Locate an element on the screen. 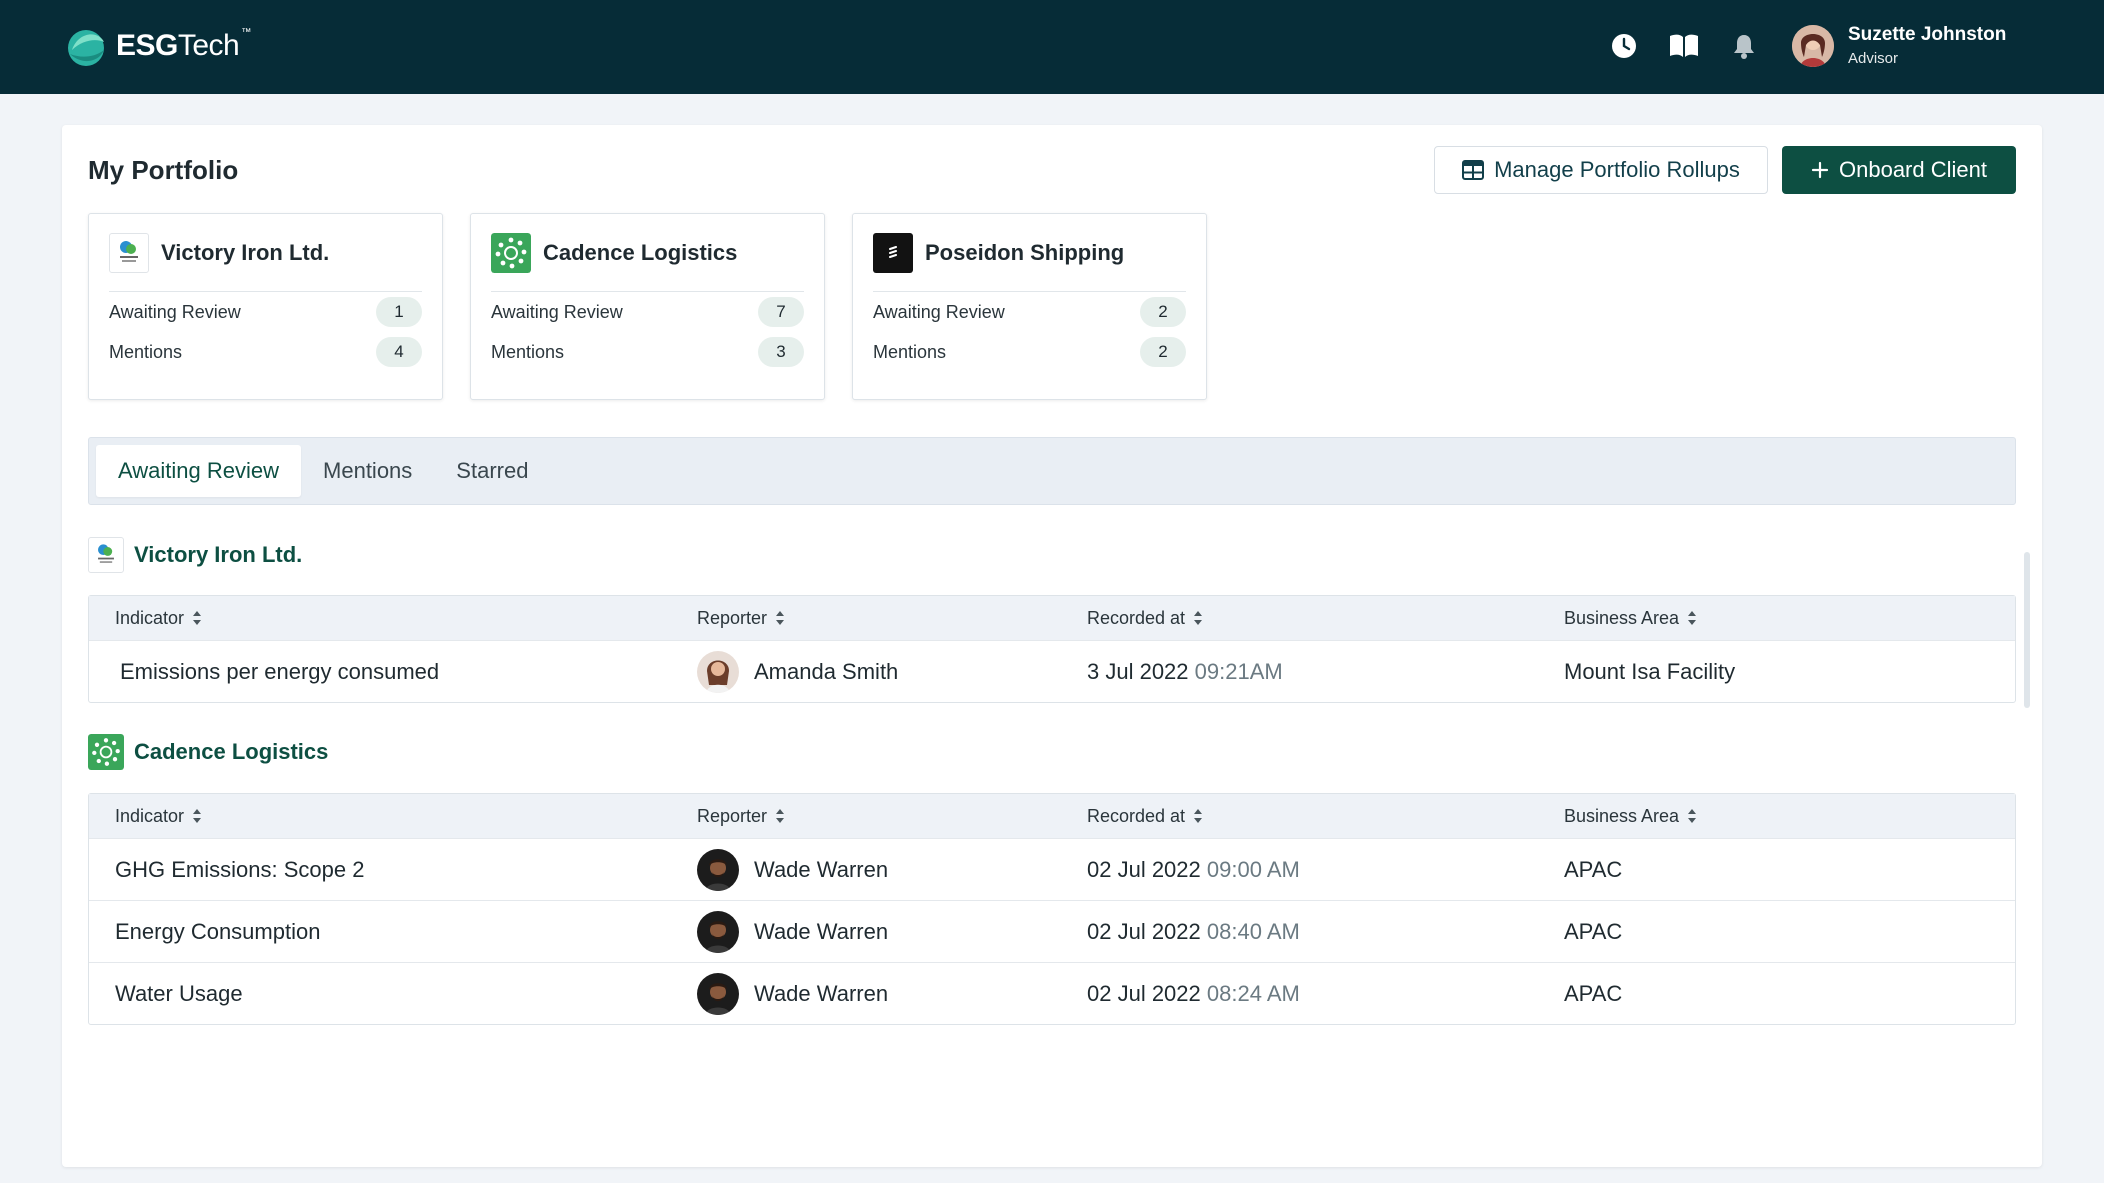  book-icon is located at coordinates (1684, 46).